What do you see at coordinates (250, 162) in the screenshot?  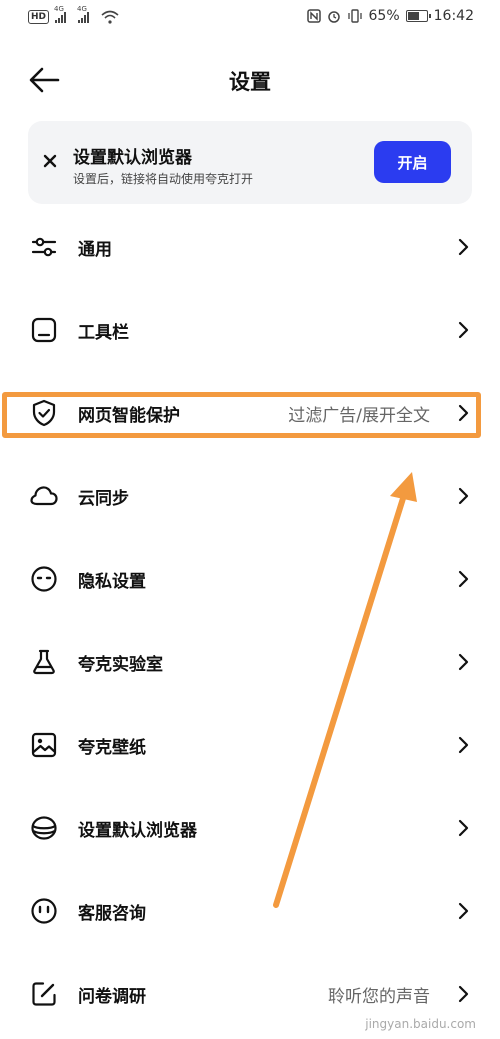 I see `default-browser-banner: 设置默认浏览器 设置后，链接将自动使用夸克打开 开启` at bounding box center [250, 162].